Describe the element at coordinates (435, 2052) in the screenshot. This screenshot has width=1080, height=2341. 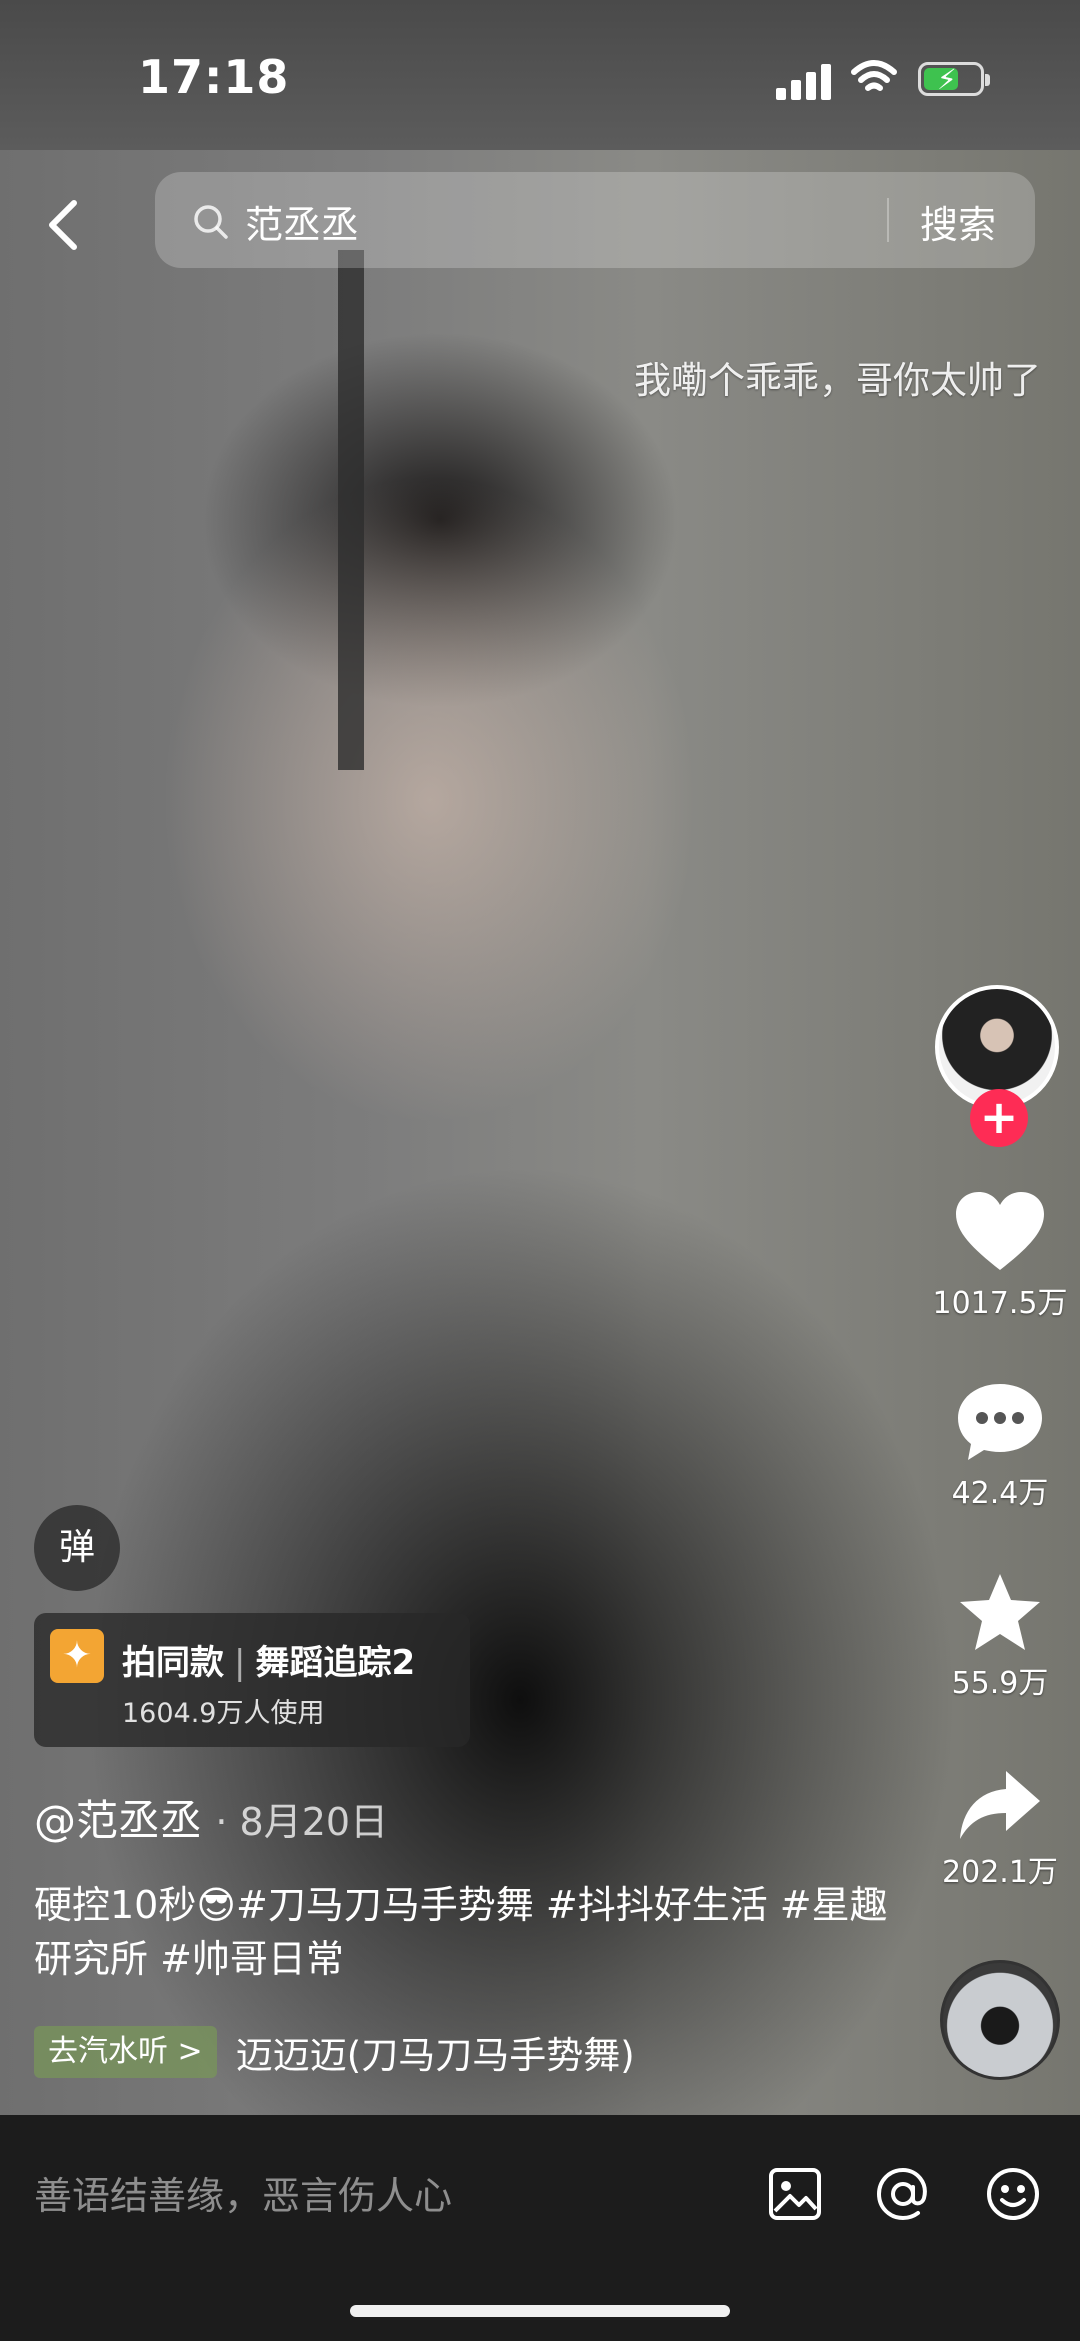
I see `music-title: 迈迈迈(刀马刀马手势舞)` at that location.